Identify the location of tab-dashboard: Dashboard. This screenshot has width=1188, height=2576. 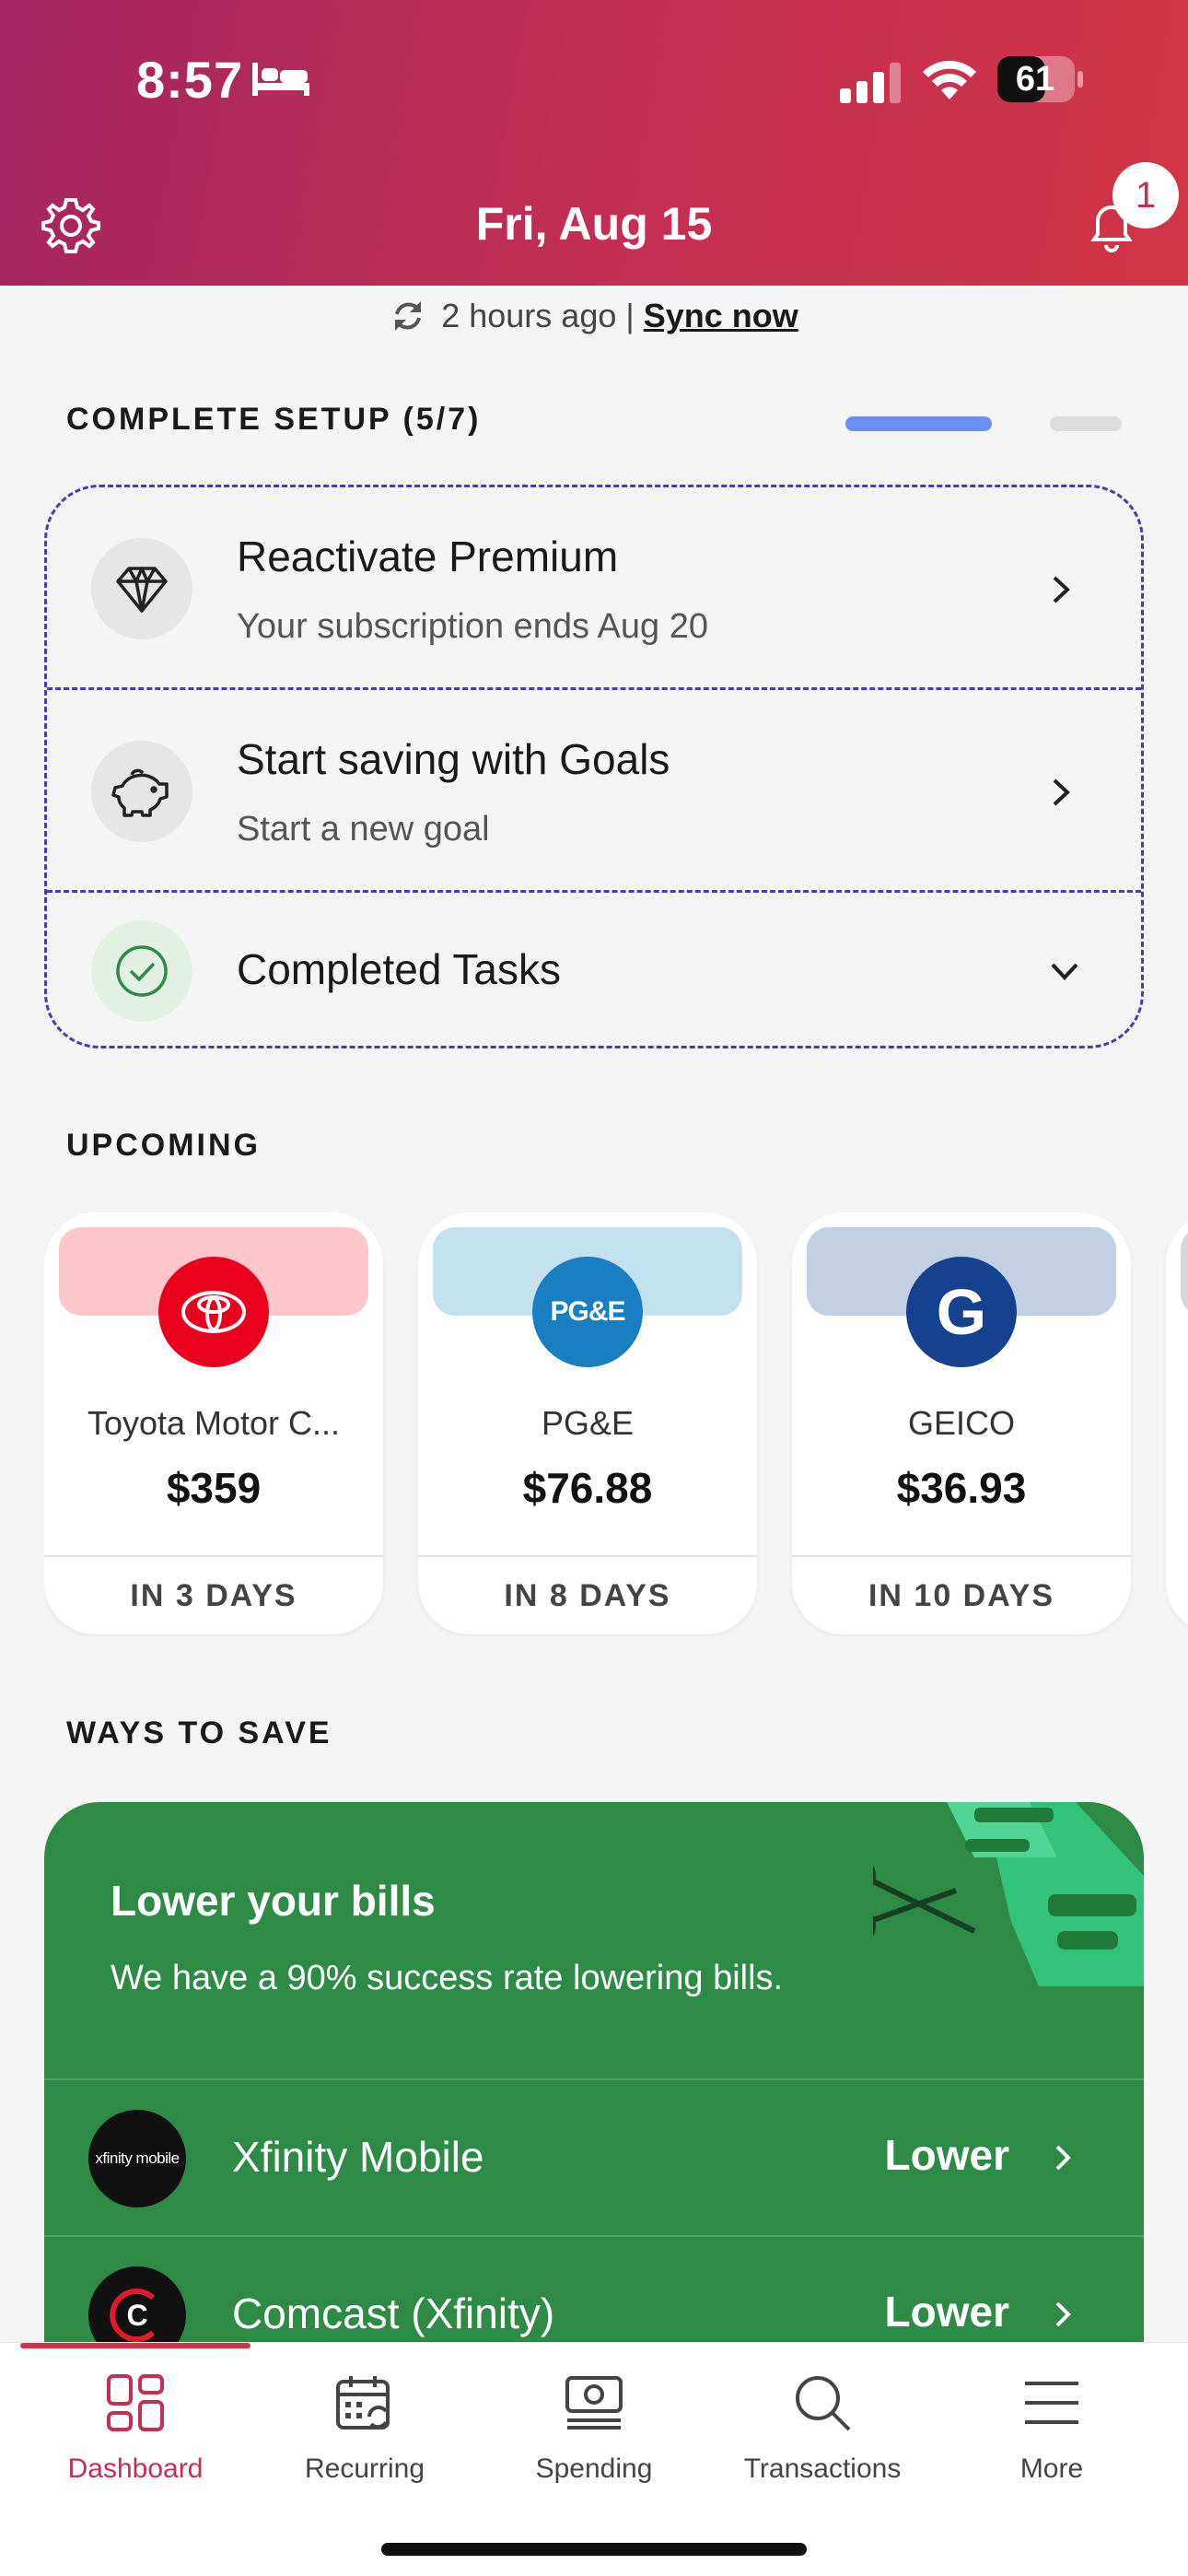
(135, 2428).